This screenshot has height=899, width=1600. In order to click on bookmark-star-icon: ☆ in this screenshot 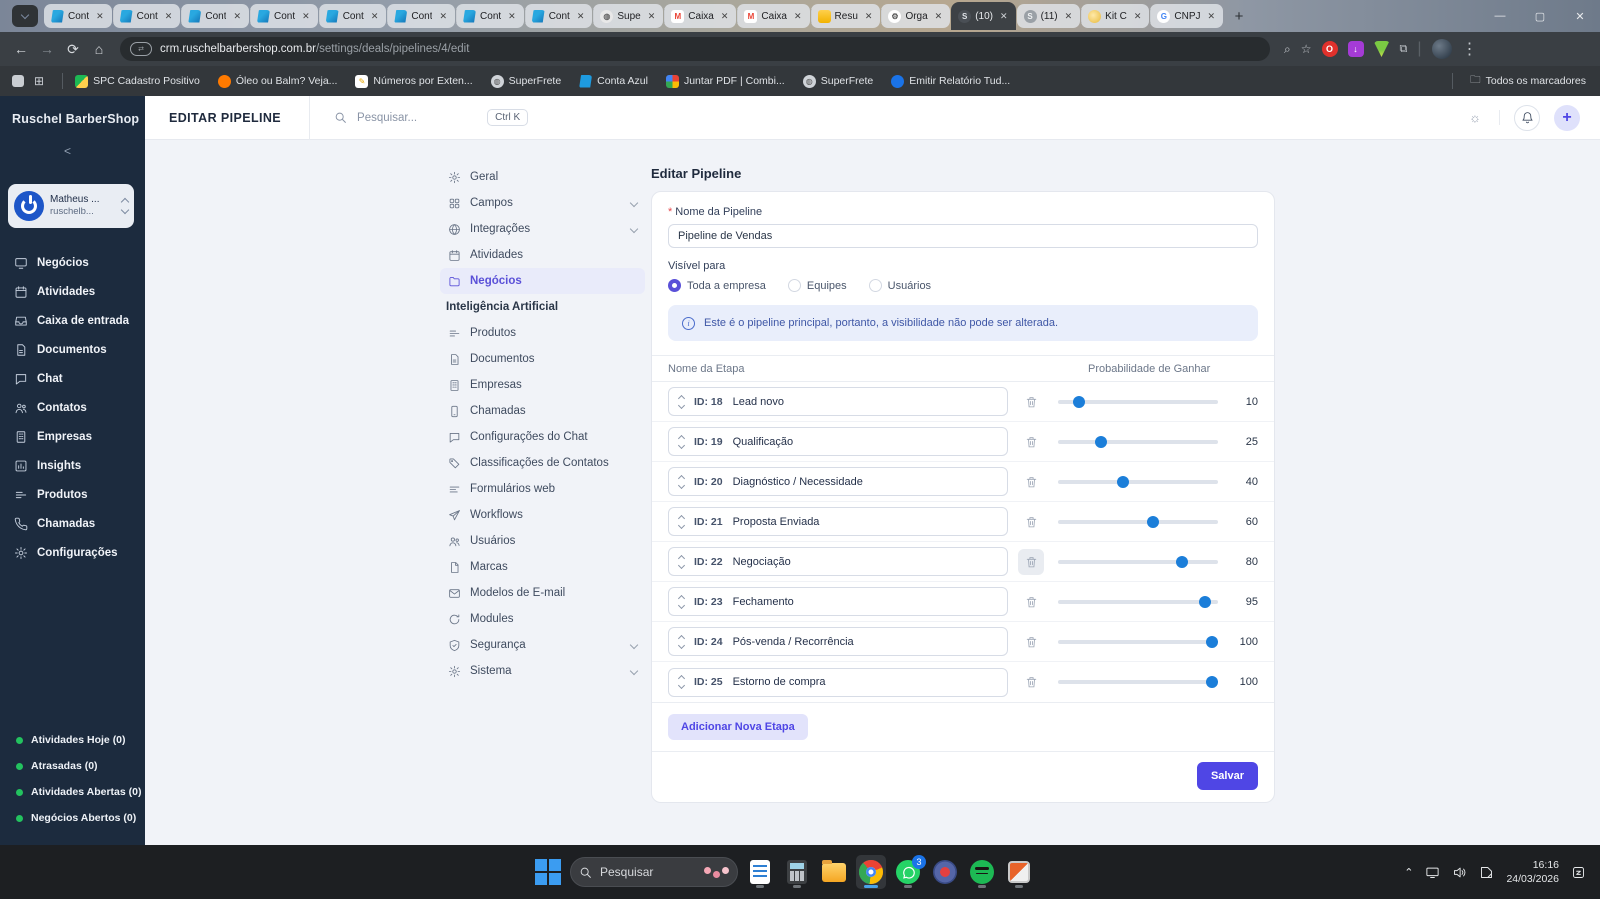, I will do `click(1306, 49)`.